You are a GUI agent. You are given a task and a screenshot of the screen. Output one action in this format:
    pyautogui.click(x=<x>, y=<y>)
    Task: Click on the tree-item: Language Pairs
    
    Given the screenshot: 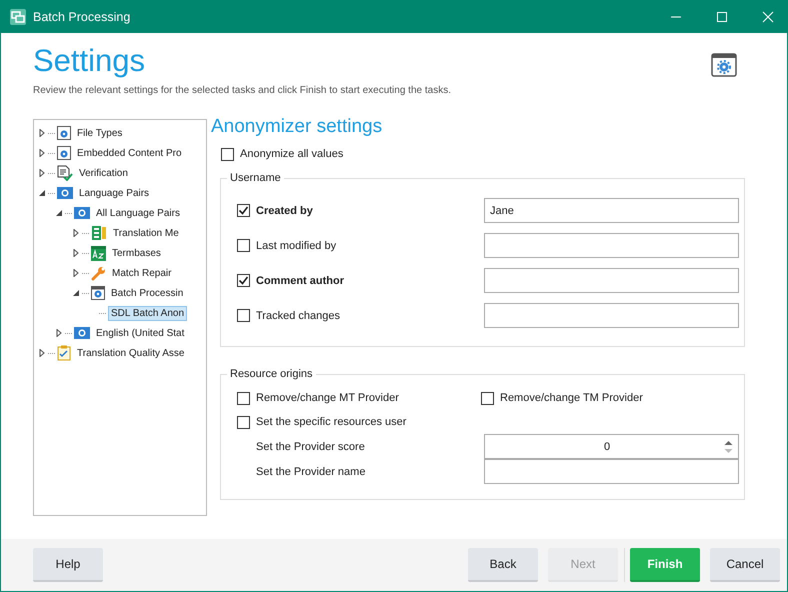 What is the action you would take?
    pyautogui.click(x=114, y=193)
    